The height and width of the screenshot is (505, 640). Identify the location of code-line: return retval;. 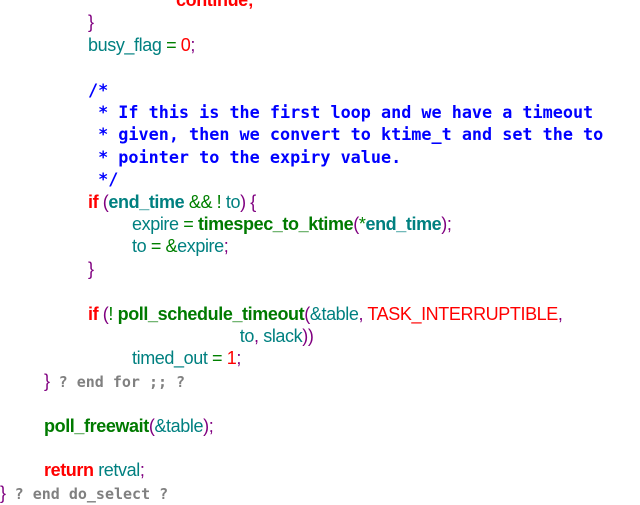
(94, 470).